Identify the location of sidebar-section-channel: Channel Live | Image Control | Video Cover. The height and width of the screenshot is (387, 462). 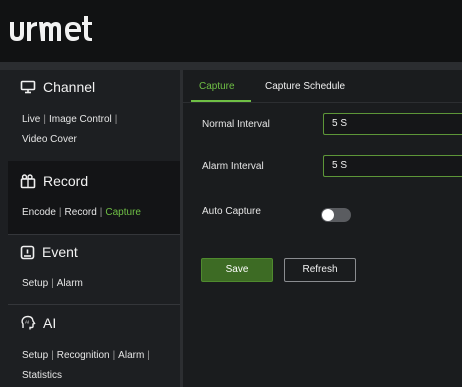
(94, 116).